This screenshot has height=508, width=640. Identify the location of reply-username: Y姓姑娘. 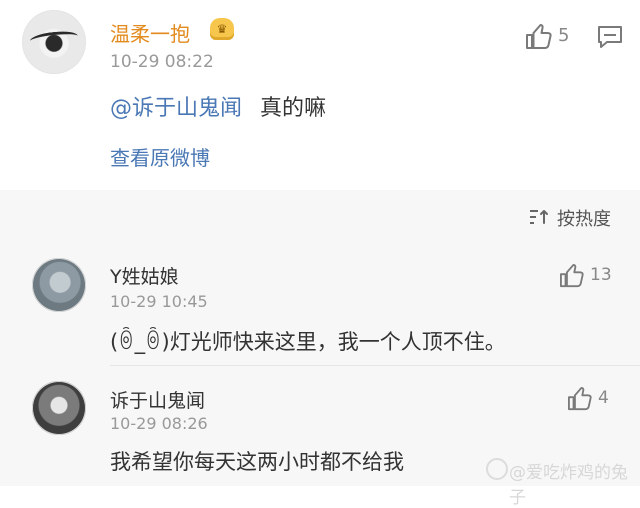
(144, 275).